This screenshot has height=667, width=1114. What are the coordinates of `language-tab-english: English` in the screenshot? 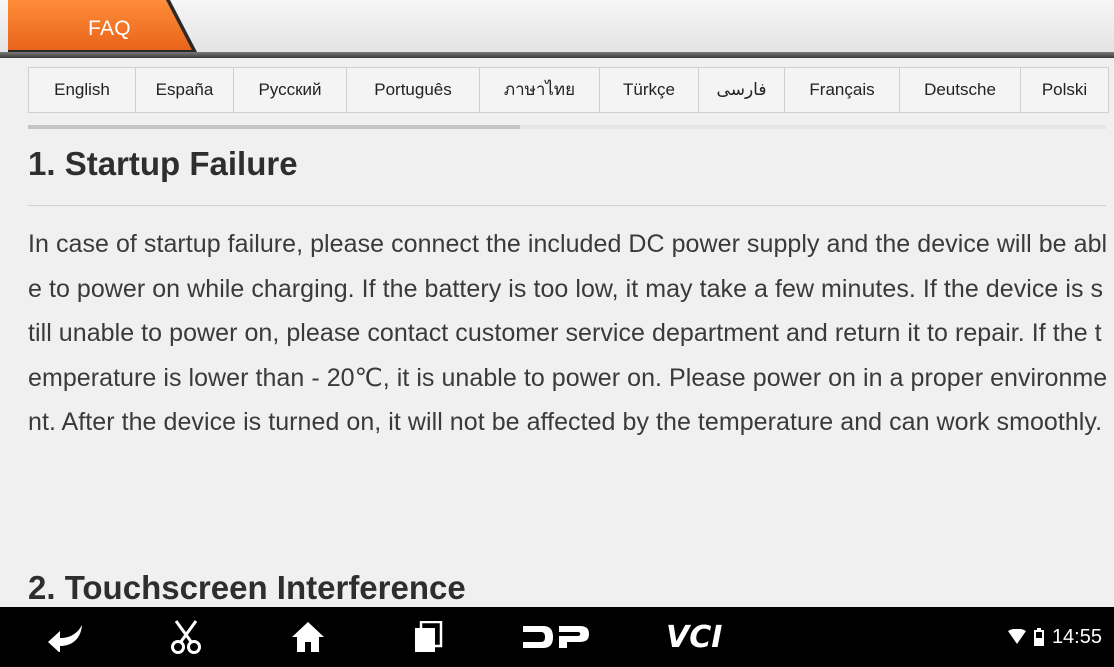 It's located at (82, 90).